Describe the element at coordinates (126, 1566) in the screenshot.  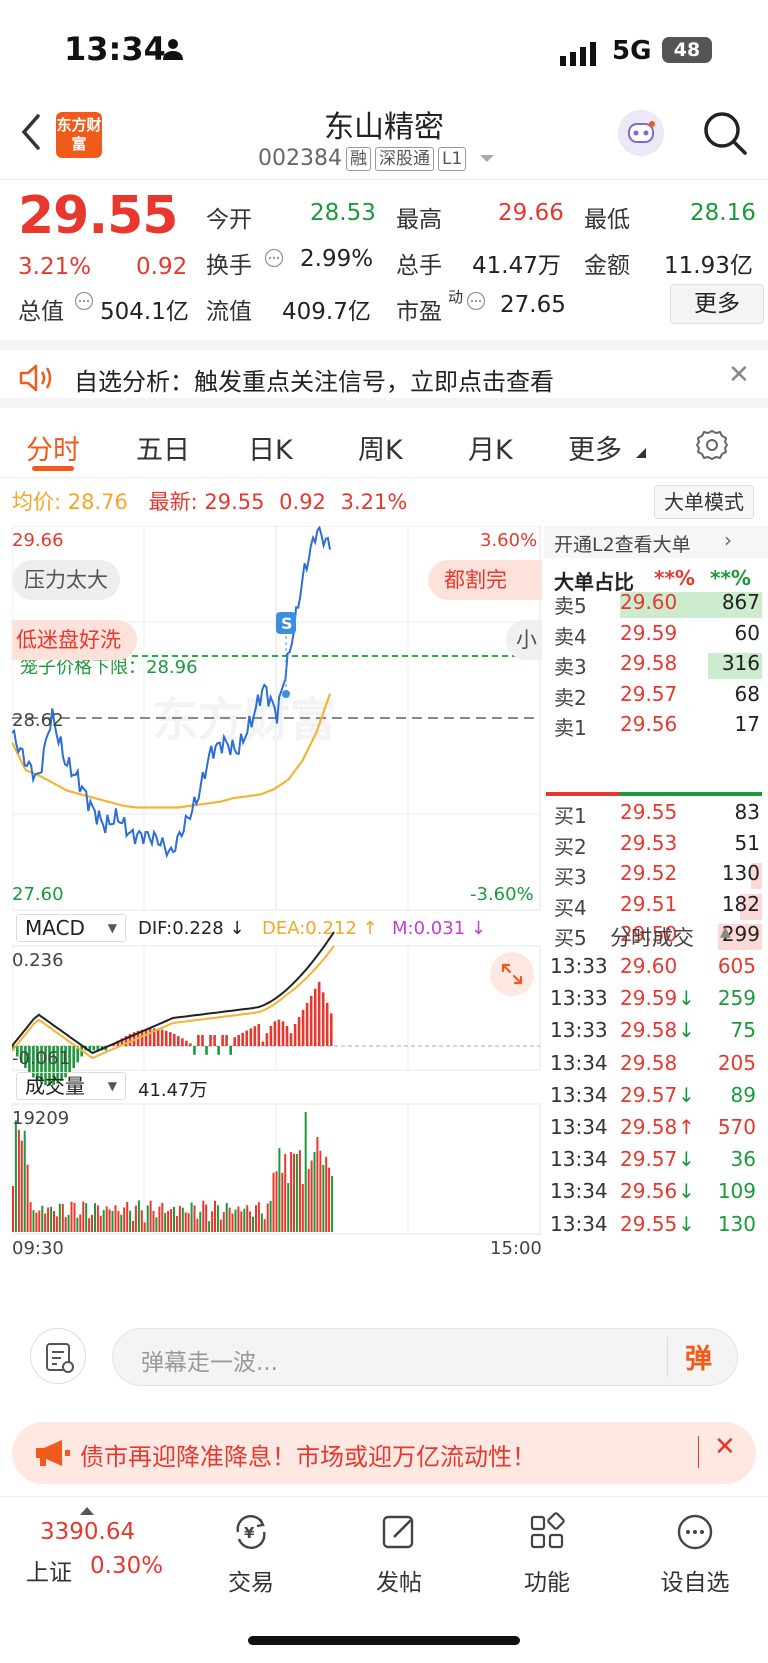
I see `index-pct: 0.30%` at that location.